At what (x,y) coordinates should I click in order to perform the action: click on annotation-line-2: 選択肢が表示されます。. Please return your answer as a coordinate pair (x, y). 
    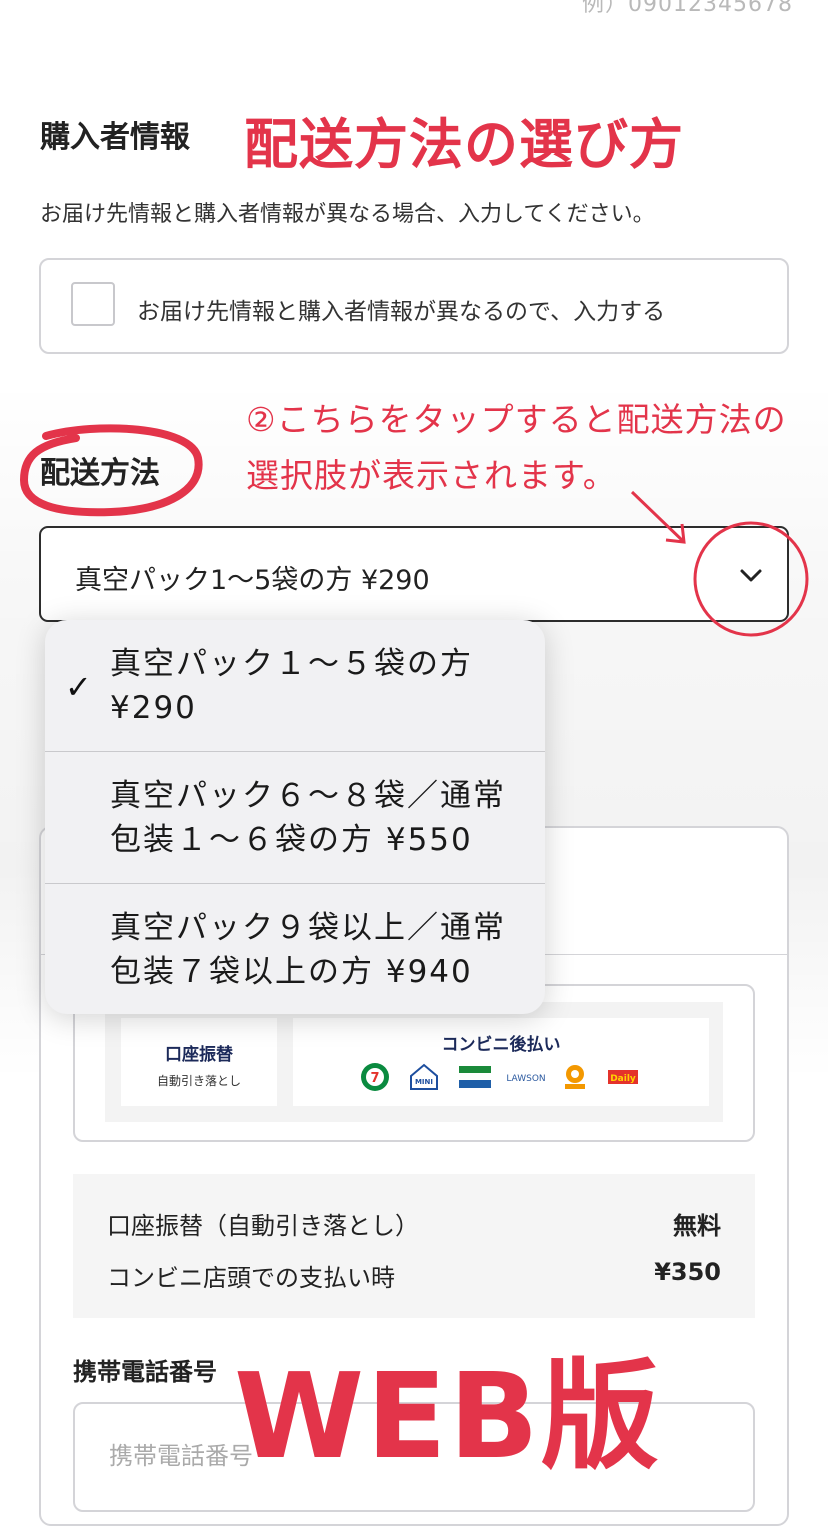
    Looking at the image, I should click on (431, 475).